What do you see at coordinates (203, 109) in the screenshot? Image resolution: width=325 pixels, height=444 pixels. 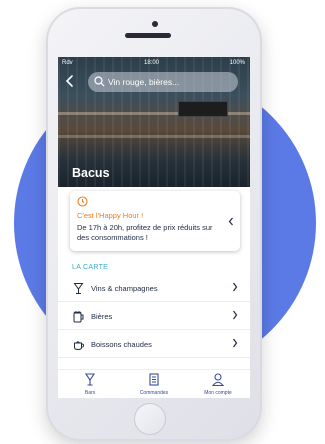 I see `menu-board` at bounding box center [203, 109].